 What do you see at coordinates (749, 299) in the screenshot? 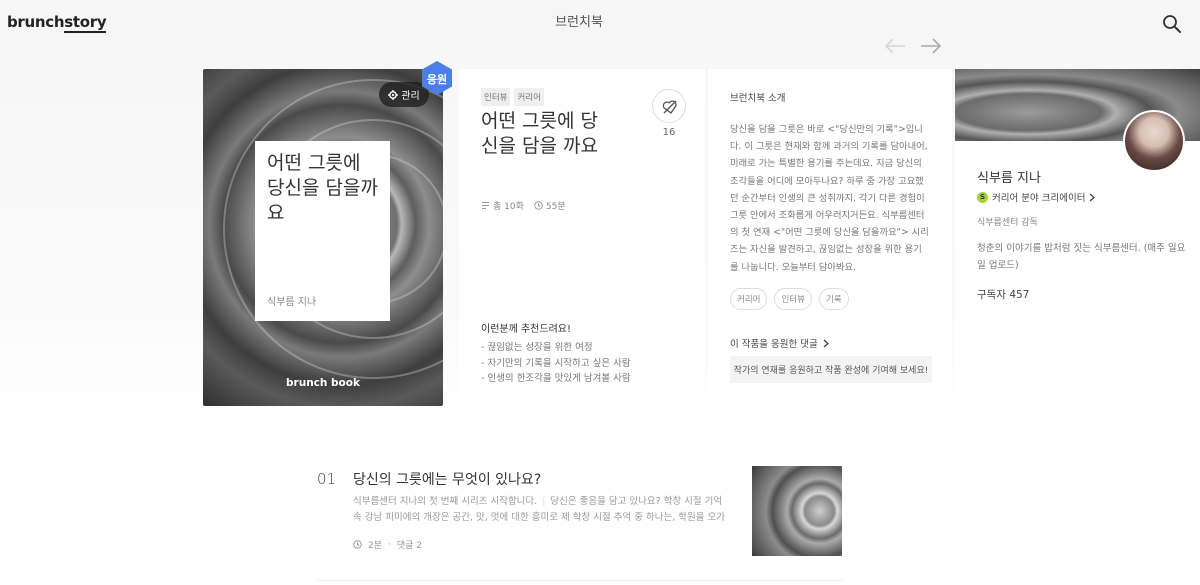
I see `keyword-chip: 커리어` at bounding box center [749, 299].